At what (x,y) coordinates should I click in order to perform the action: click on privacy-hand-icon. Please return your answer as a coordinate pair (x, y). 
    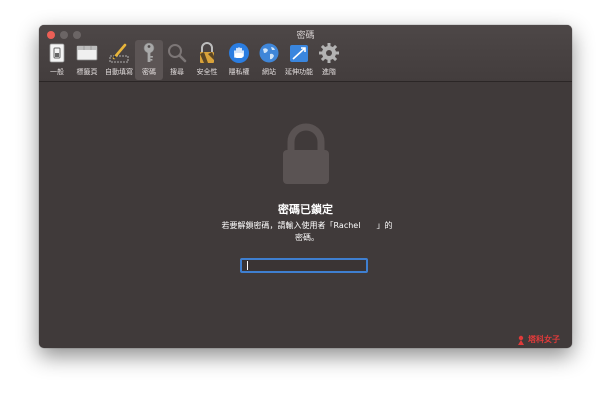
    Looking at the image, I should click on (239, 53).